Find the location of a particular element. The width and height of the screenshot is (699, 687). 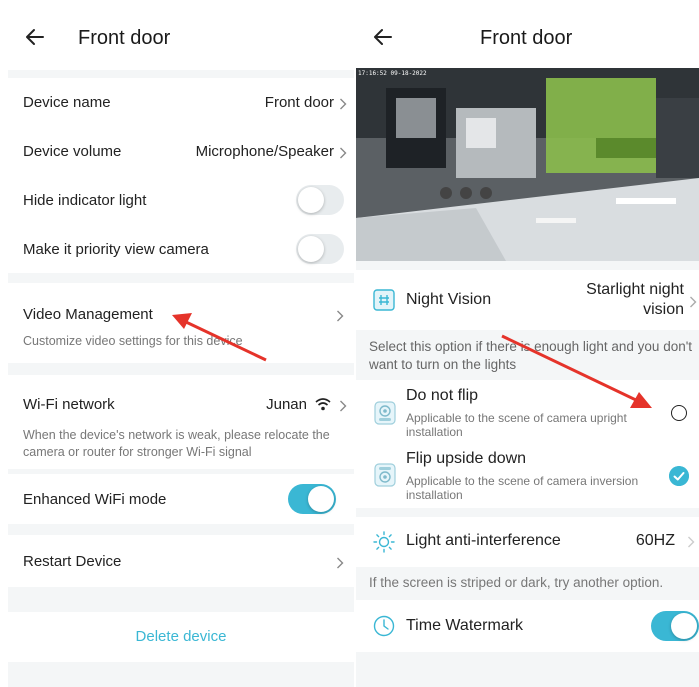

night-vision-label: Night Vision is located at coordinates (449, 299).